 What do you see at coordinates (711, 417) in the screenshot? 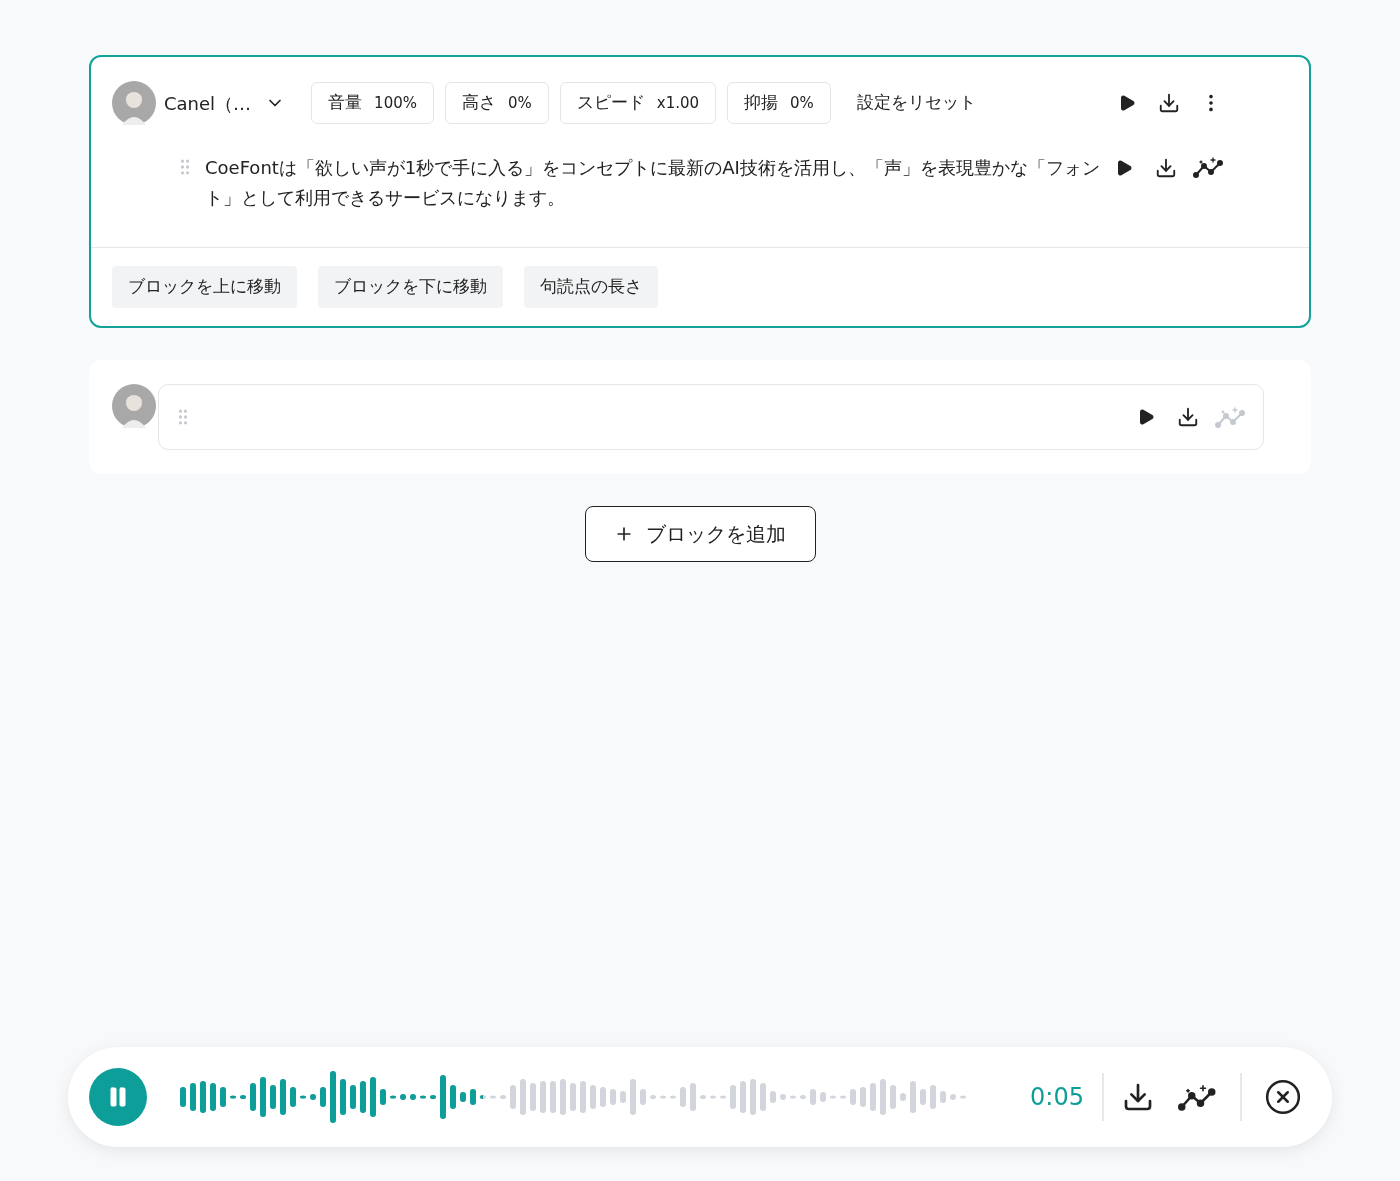
I see `text-input-area` at bounding box center [711, 417].